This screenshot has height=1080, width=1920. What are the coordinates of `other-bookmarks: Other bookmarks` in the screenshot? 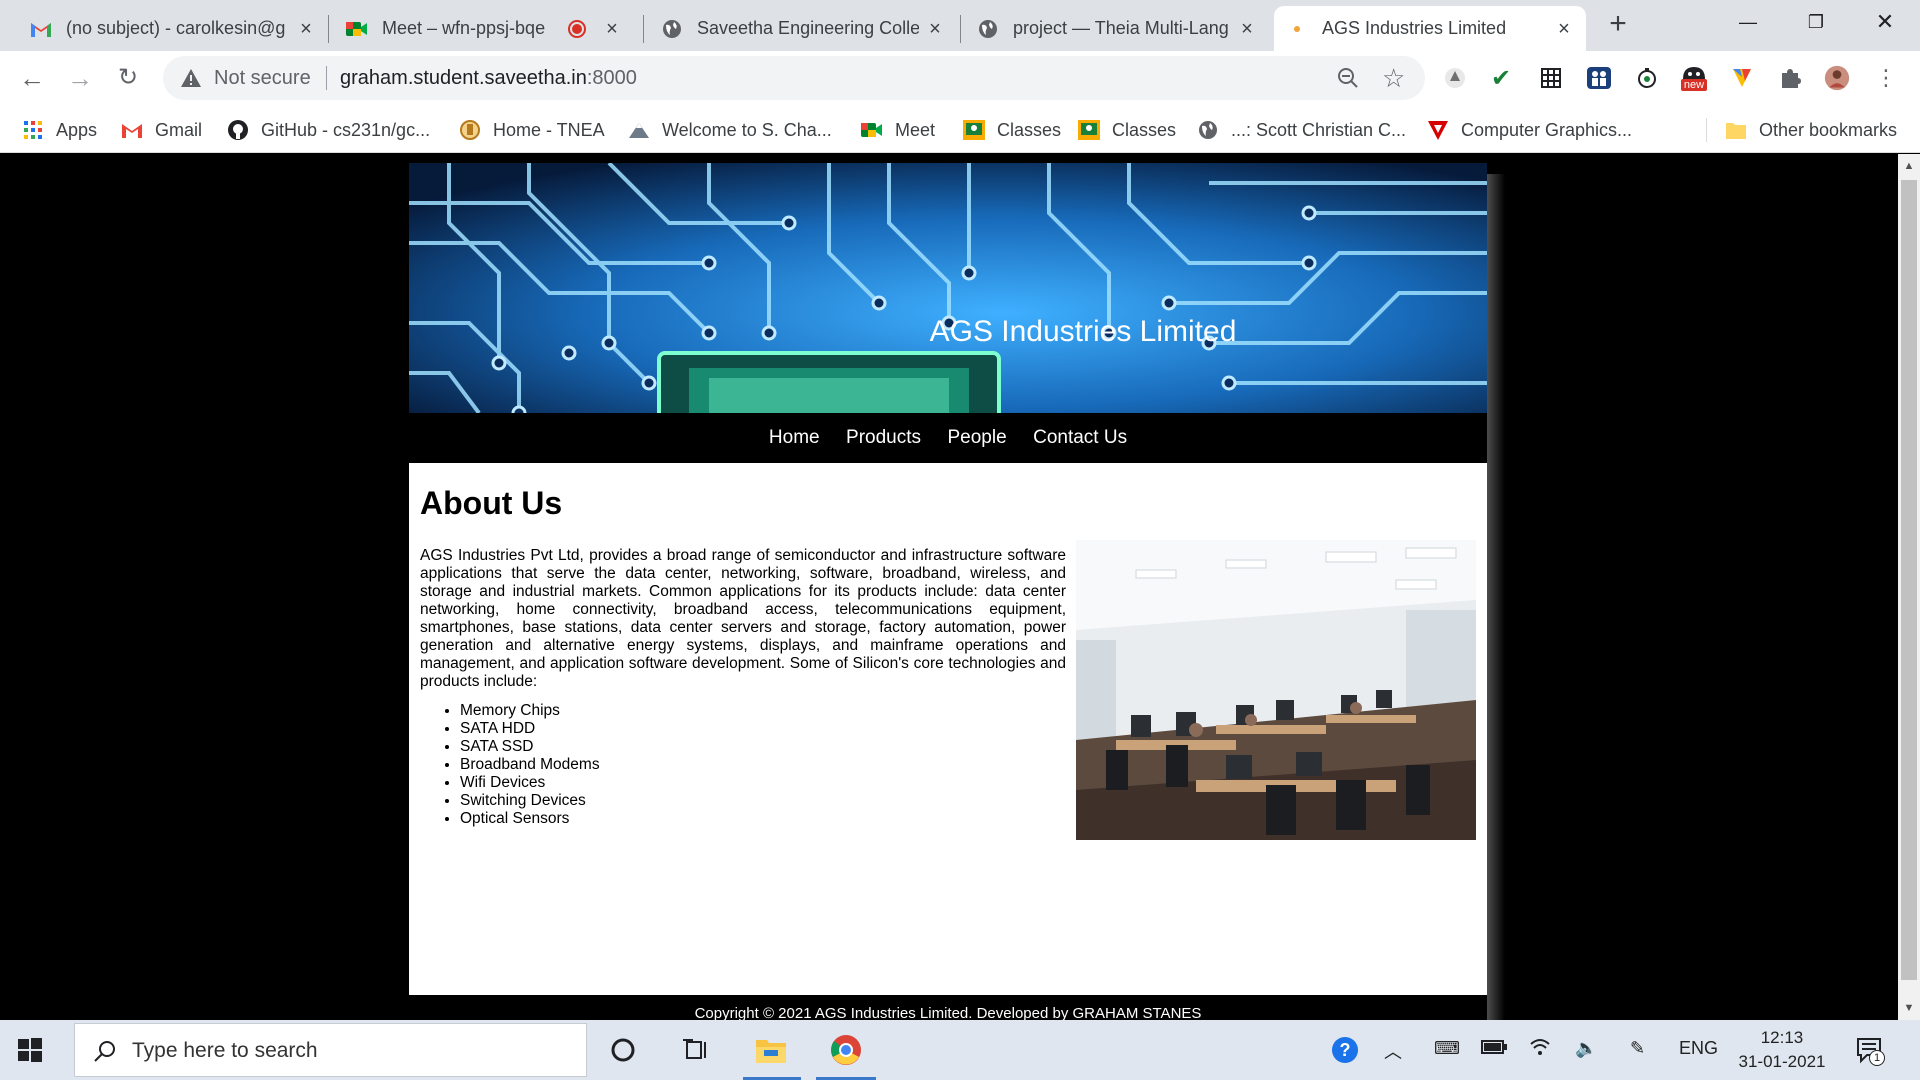 It's located at (1811, 130).